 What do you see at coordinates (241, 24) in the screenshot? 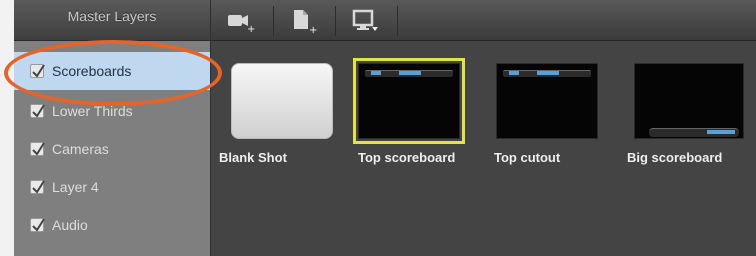
I see `video-camera-add-icon: +` at bounding box center [241, 24].